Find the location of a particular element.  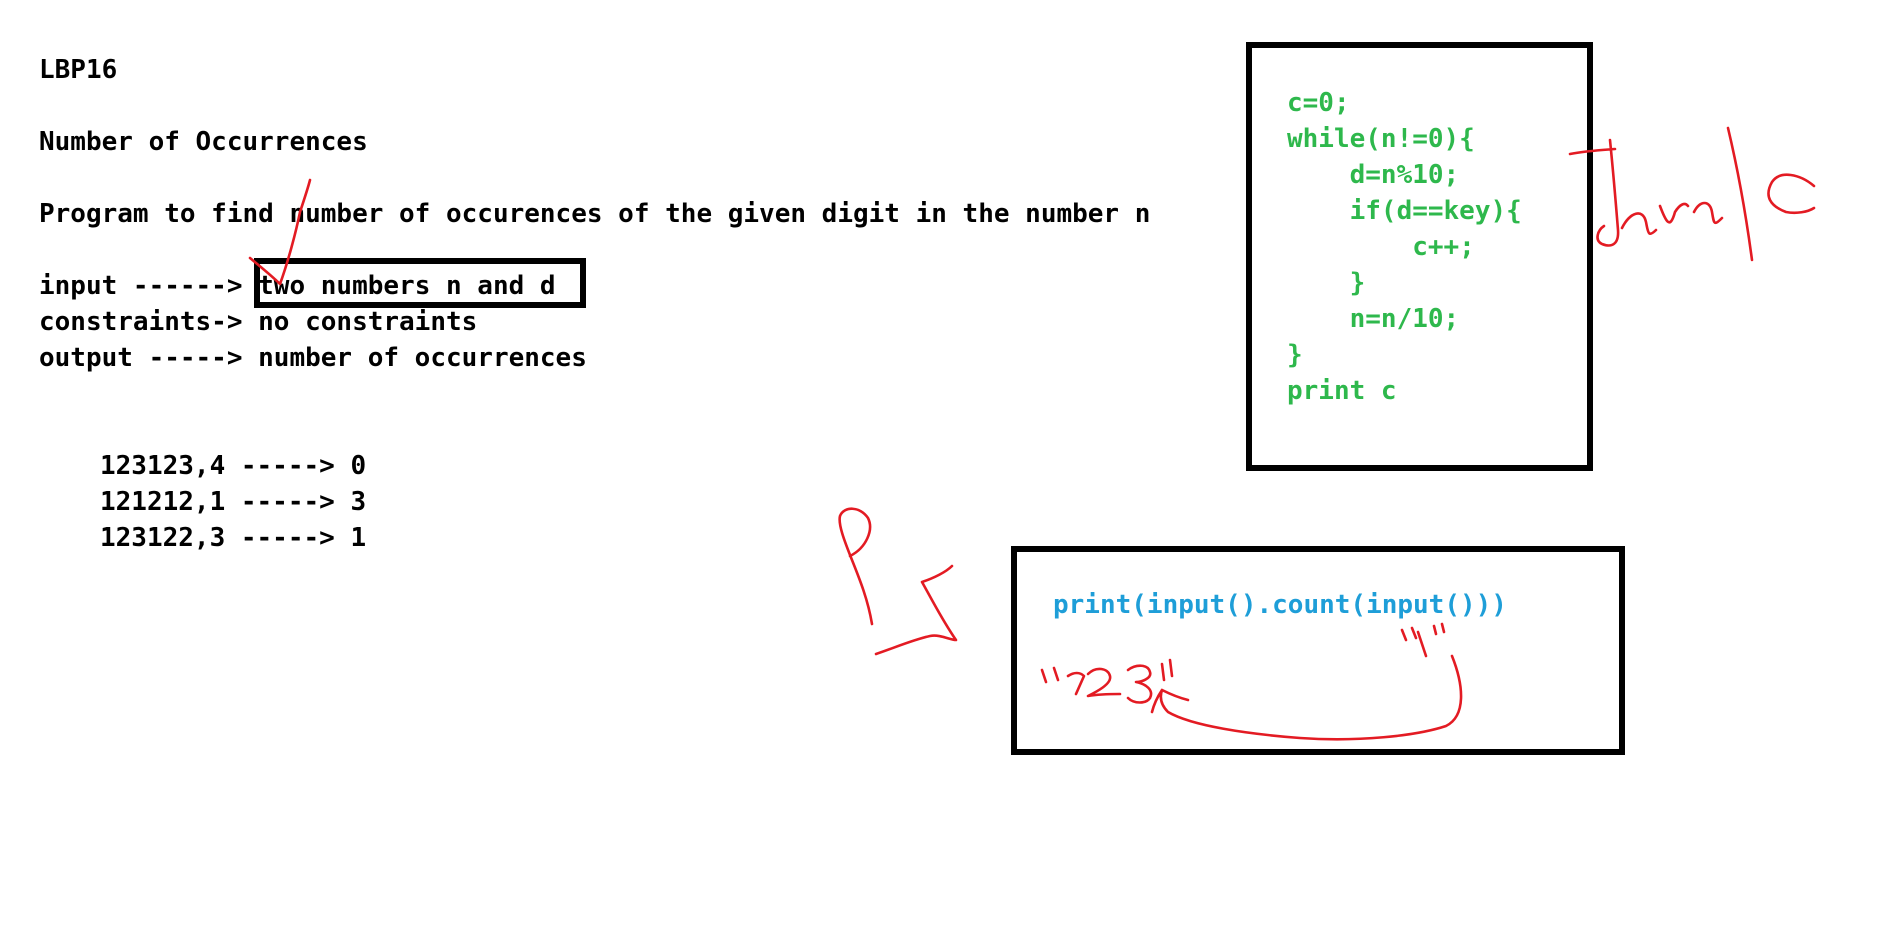

java-code-line-9: print c is located at coordinates (1342, 391).